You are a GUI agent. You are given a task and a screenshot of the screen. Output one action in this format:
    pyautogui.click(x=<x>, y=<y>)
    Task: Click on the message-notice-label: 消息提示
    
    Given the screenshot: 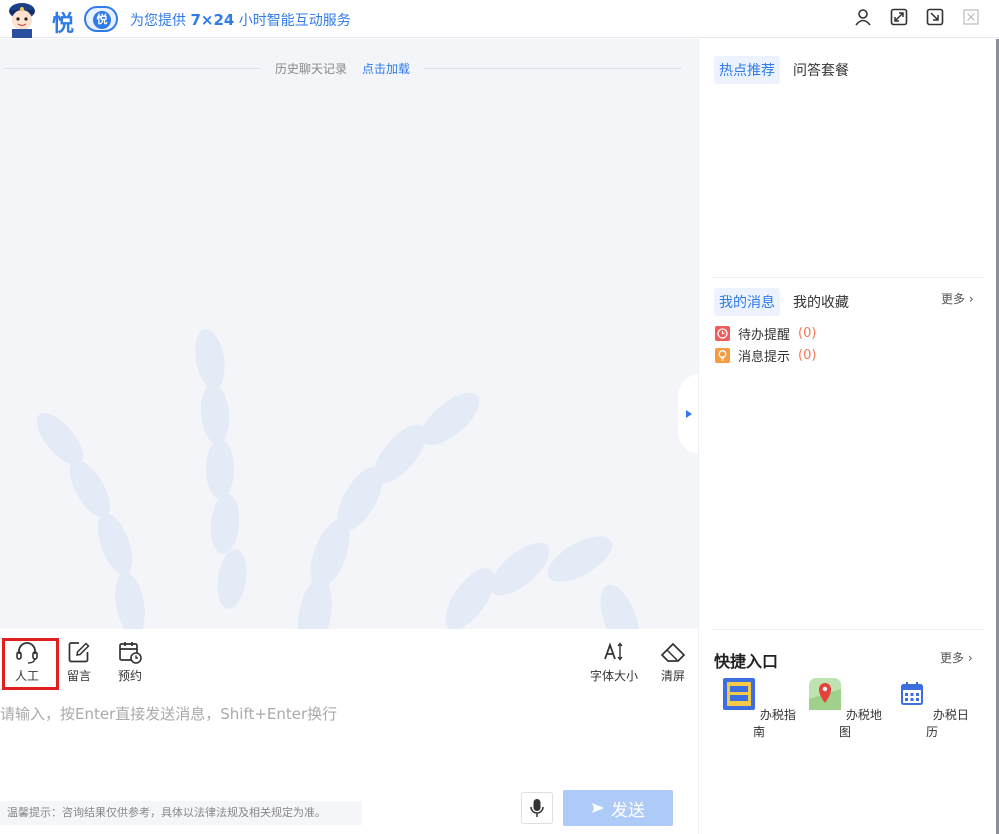 What is the action you would take?
    pyautogui.click(x=764, y=357)
    